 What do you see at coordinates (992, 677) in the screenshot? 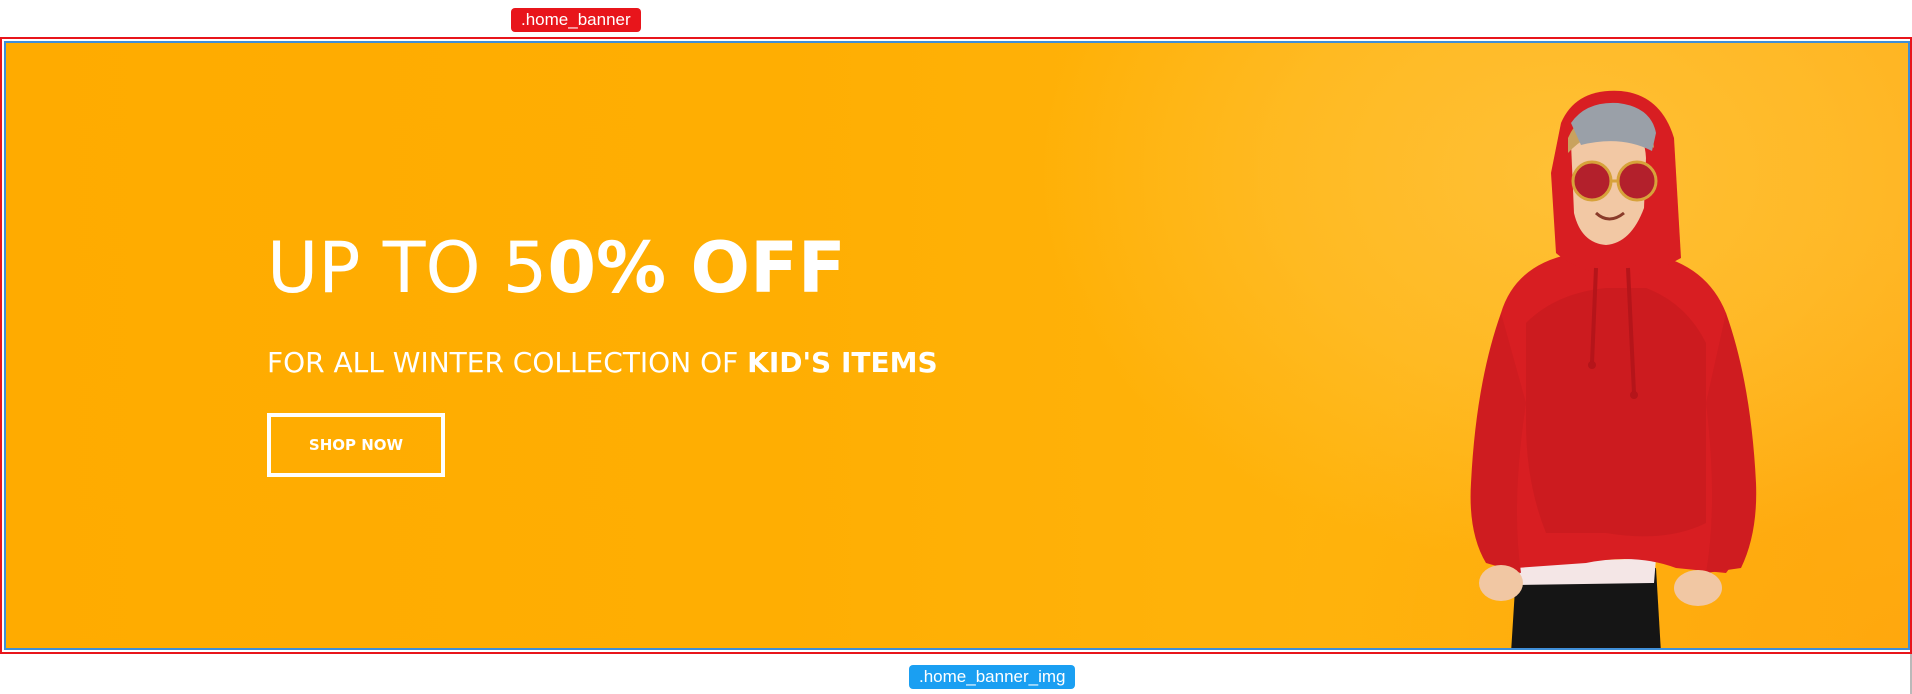
I see `home-banner-img-selector-label: .home_banner_img` at bounding box center [992, 677].